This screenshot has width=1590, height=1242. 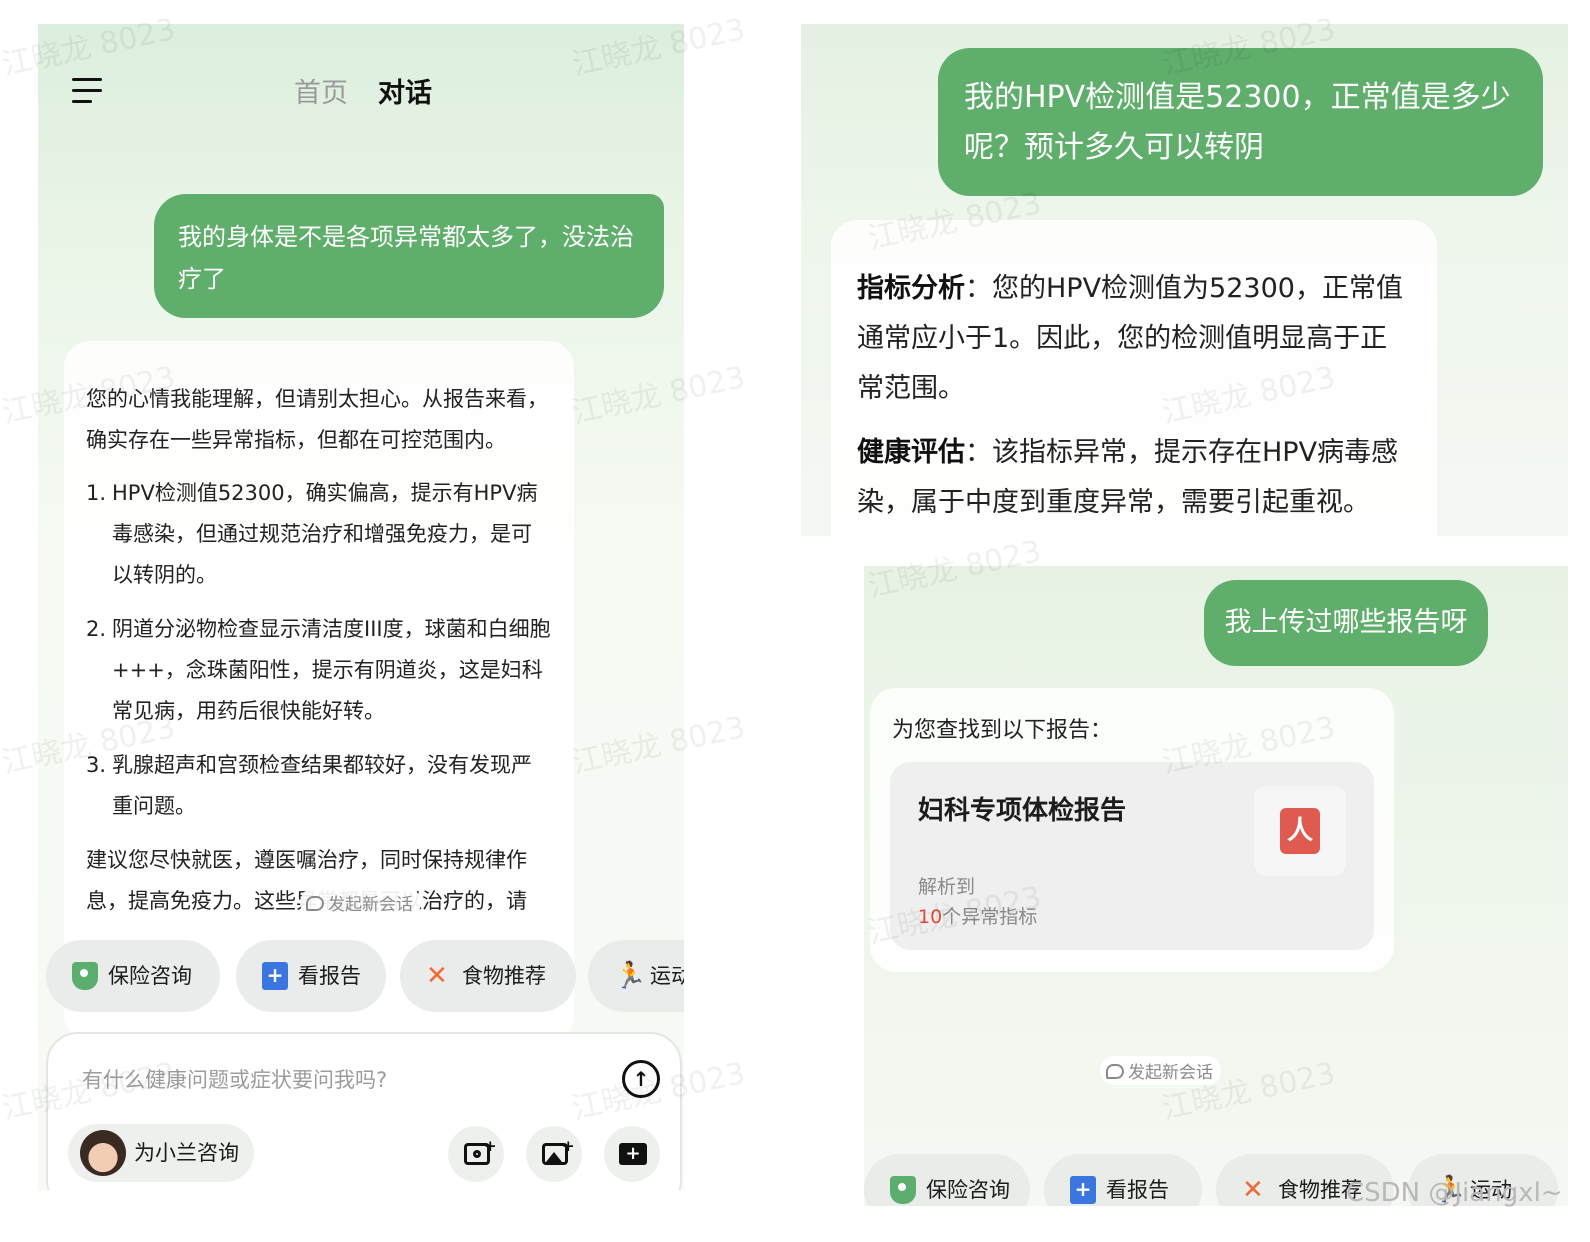 What do you see at coordinates (911, 452) in the screenshot?
I see `analysis-label: 健康评估` at bounding box center [911, 452].